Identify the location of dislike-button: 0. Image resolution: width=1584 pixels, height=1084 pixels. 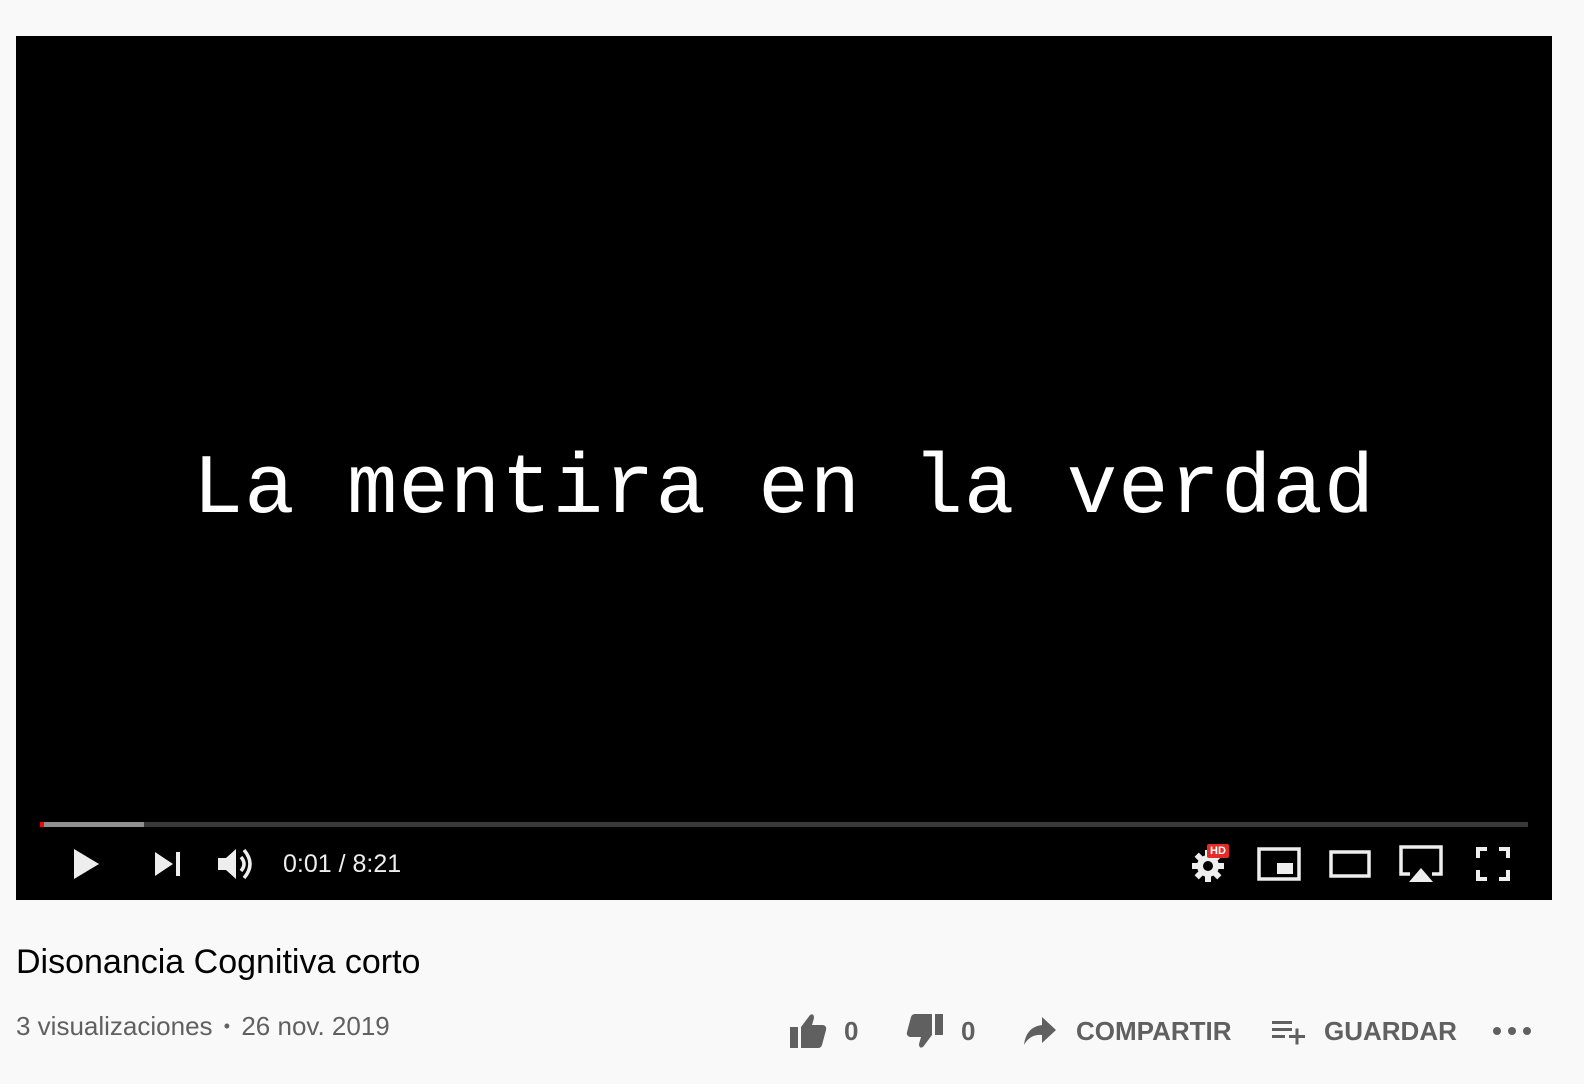
(940, 1031).